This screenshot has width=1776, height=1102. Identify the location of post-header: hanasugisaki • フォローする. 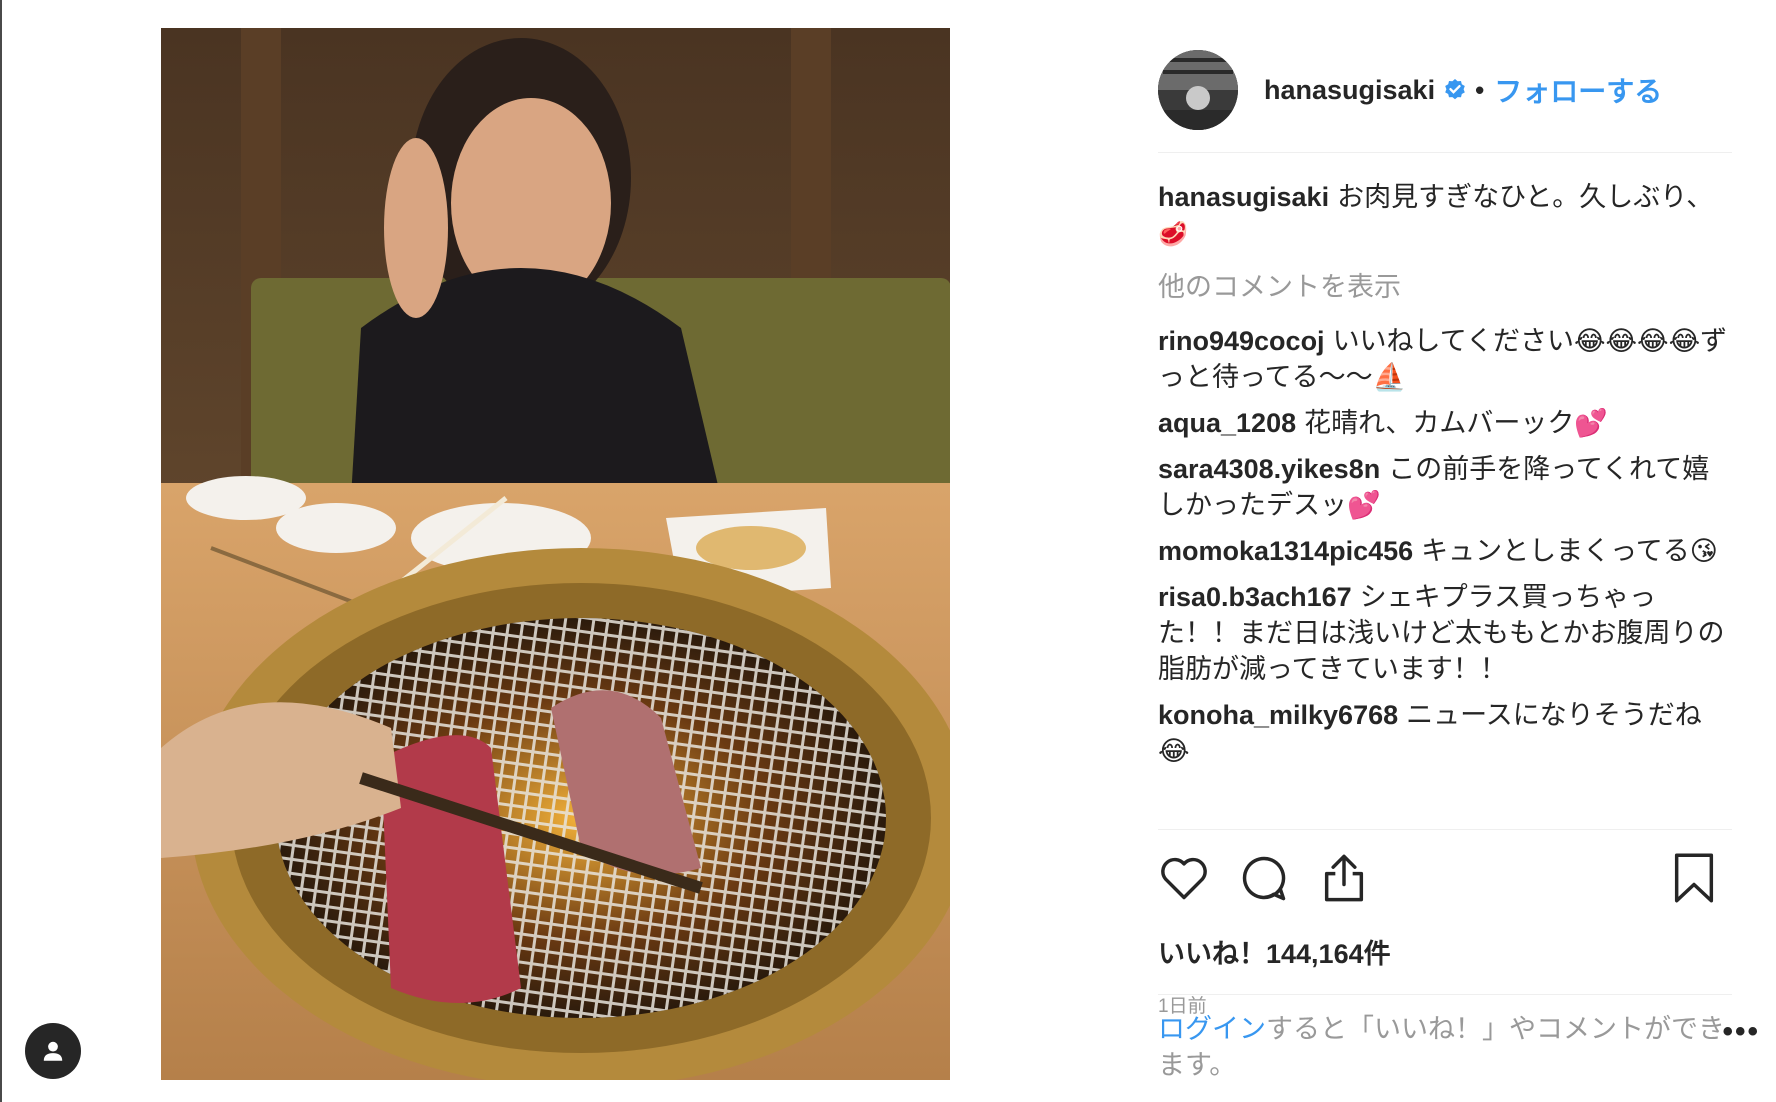
(1445, 90).